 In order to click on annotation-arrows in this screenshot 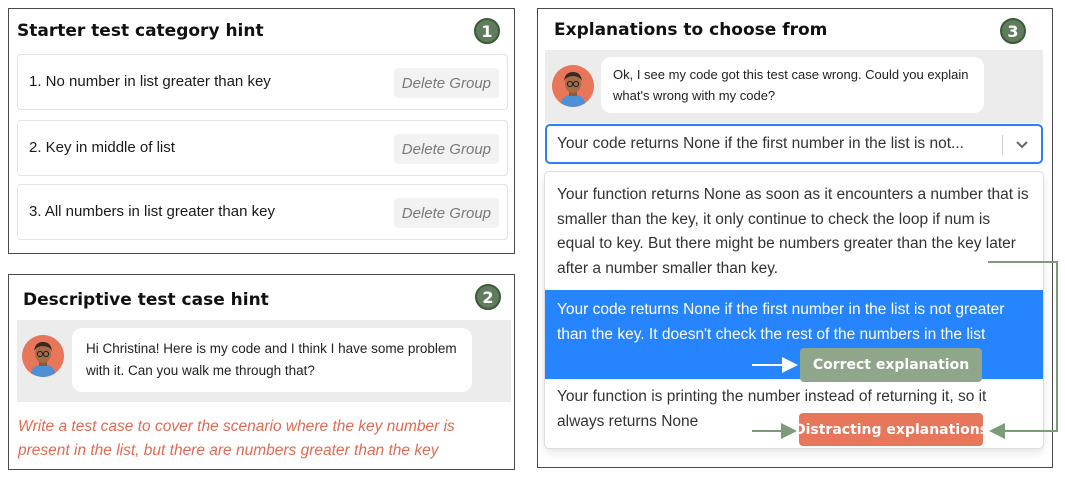, I will do `click(905, 350)`.